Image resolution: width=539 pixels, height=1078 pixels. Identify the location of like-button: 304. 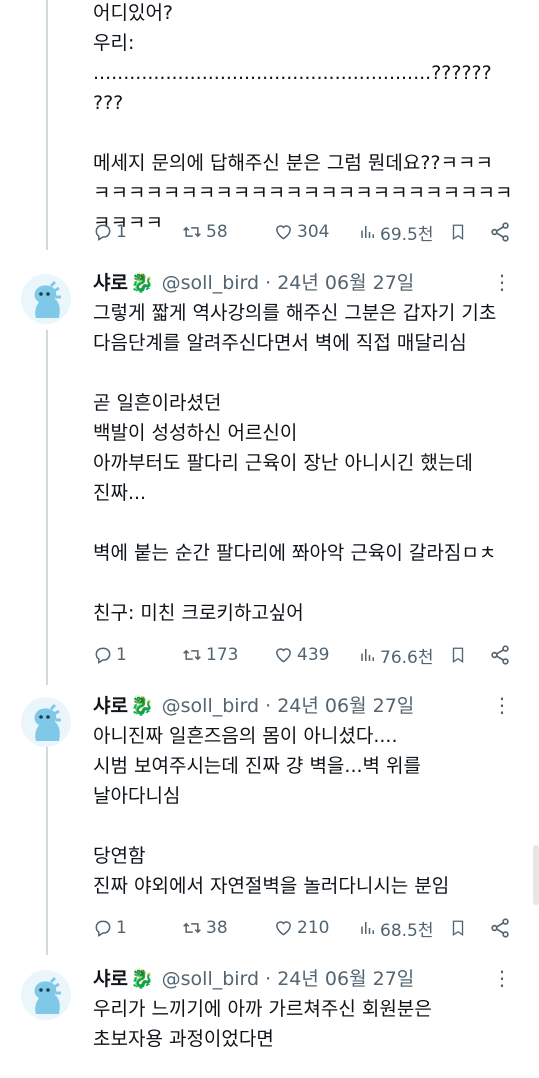
(301, 232).